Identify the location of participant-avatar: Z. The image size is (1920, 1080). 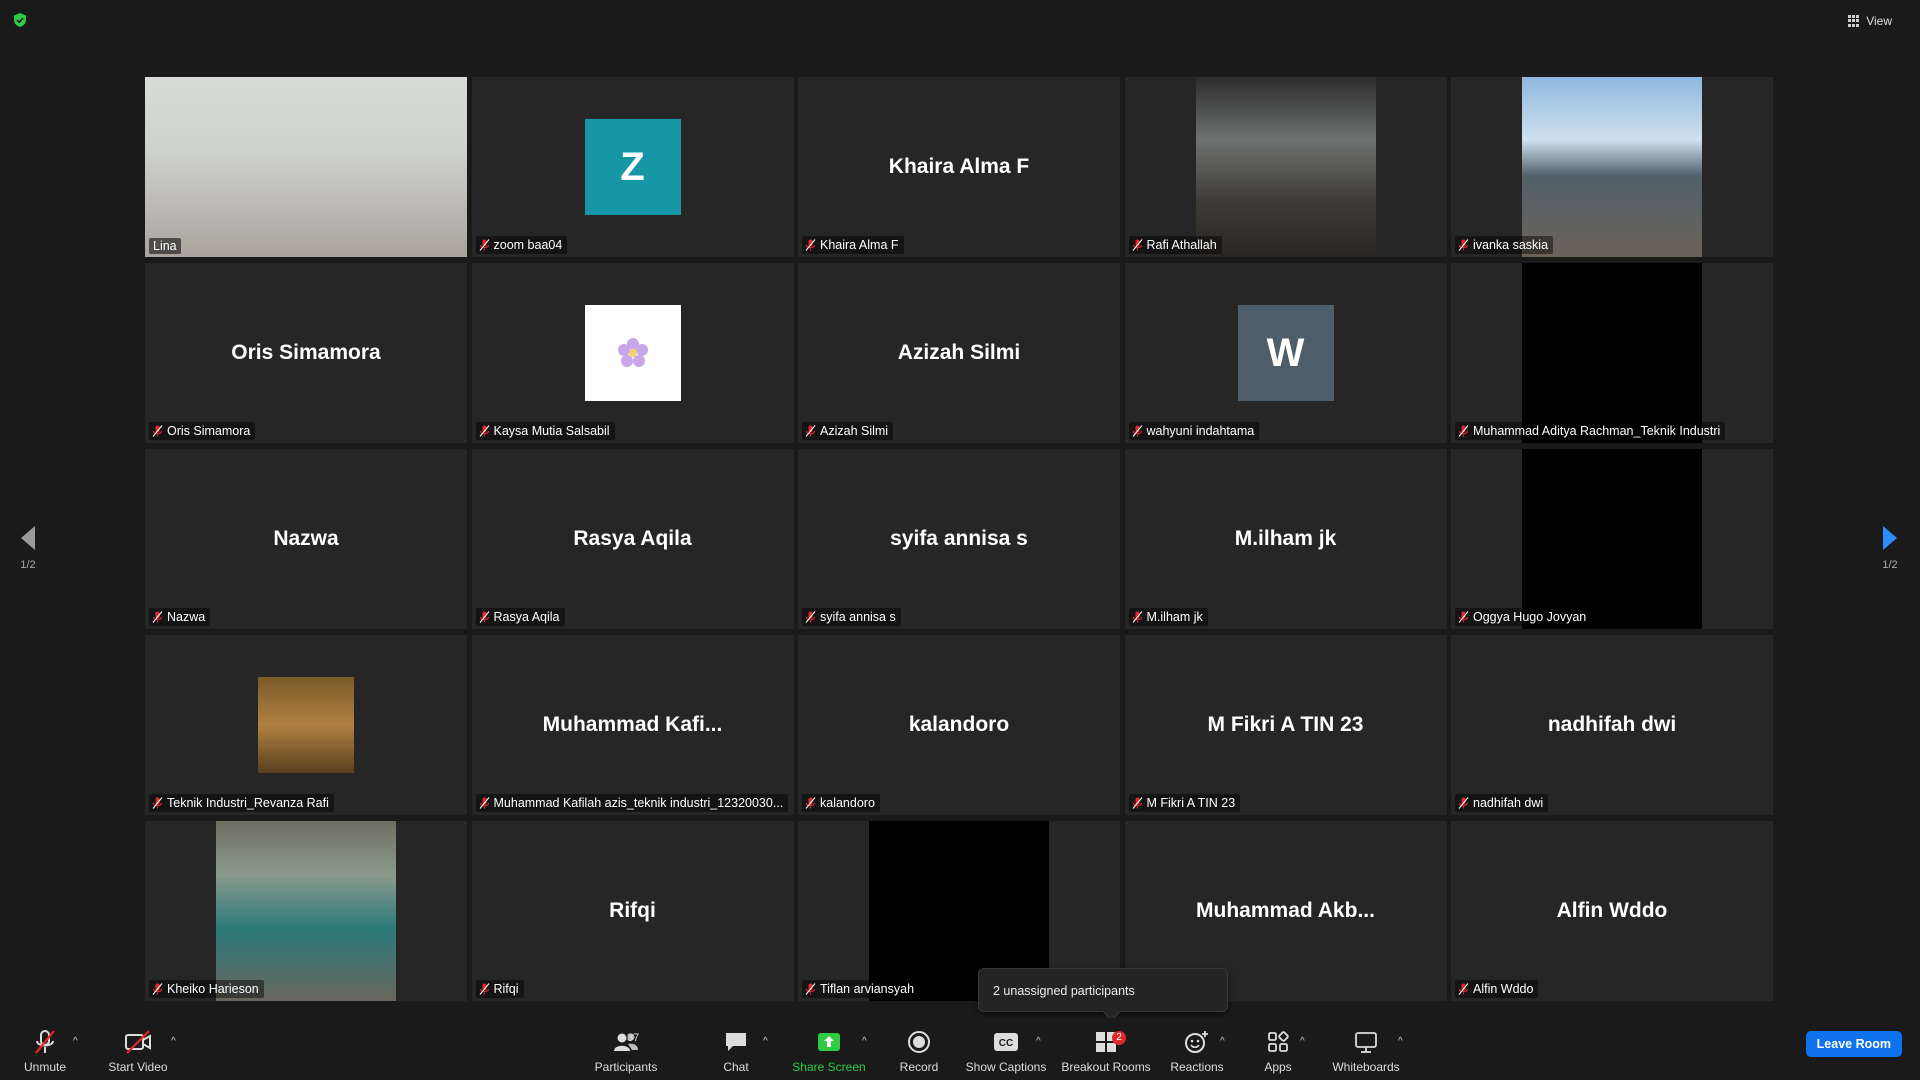
(632, 167).